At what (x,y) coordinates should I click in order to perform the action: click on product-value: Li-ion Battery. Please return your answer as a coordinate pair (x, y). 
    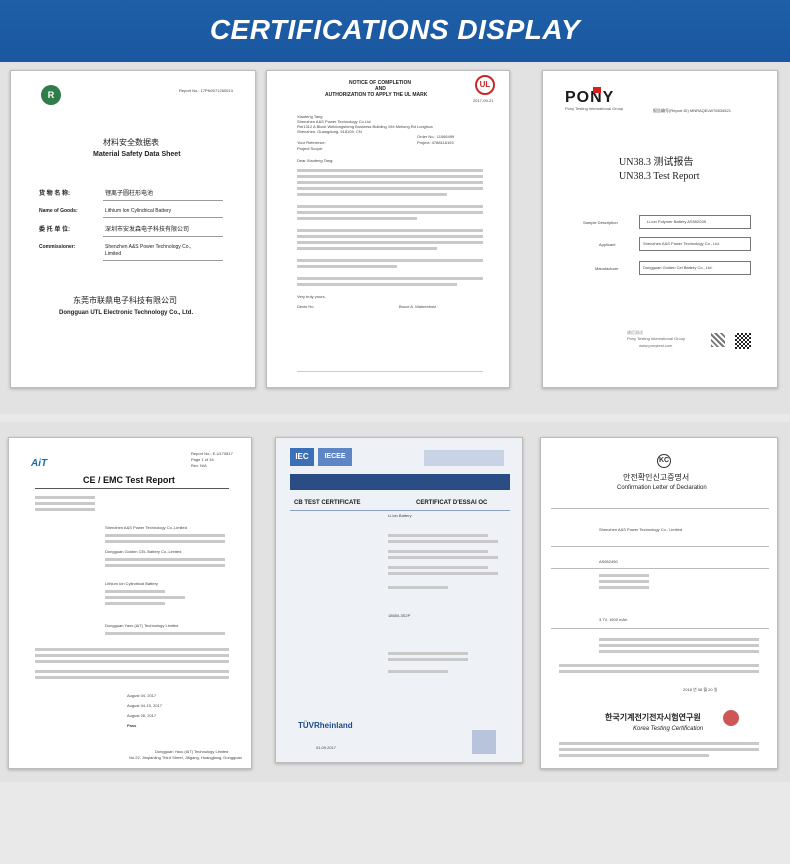
    Looking at the image, I should click on (400, 515).